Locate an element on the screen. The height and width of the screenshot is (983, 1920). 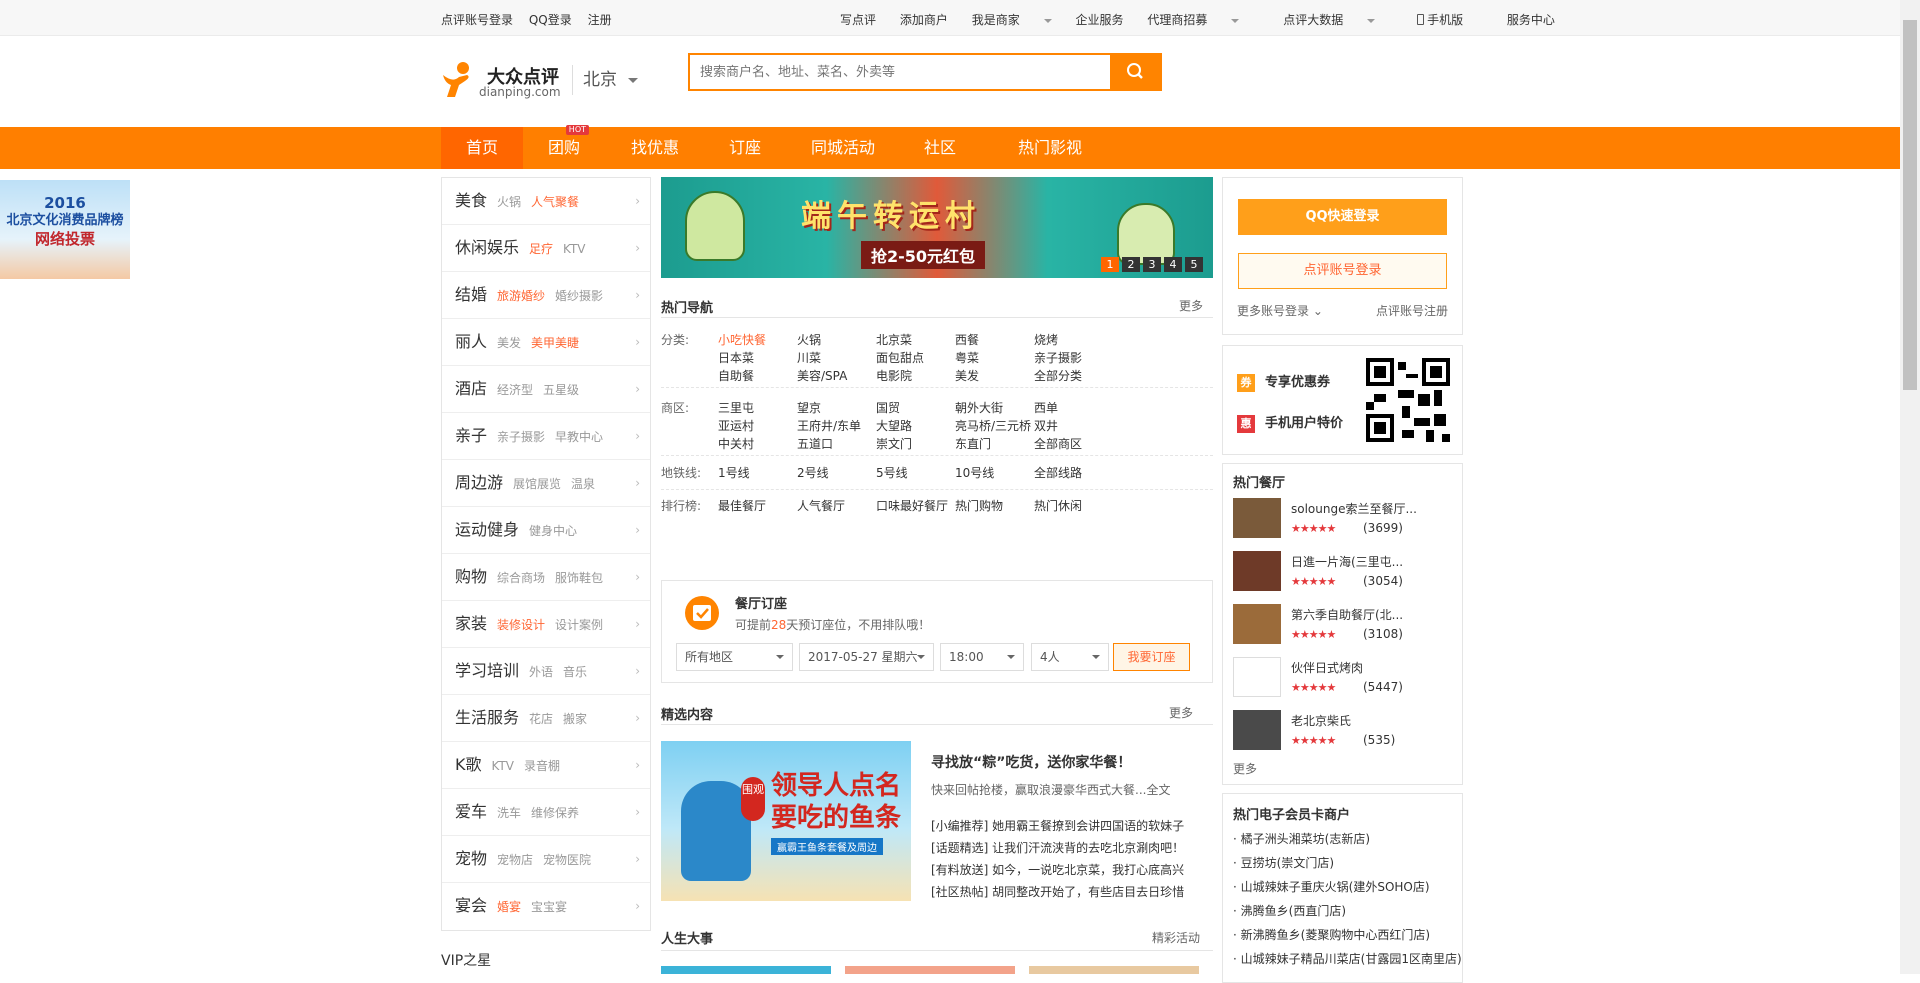
hot-nav-link: 电影院 is located at coordinates (894, 375).